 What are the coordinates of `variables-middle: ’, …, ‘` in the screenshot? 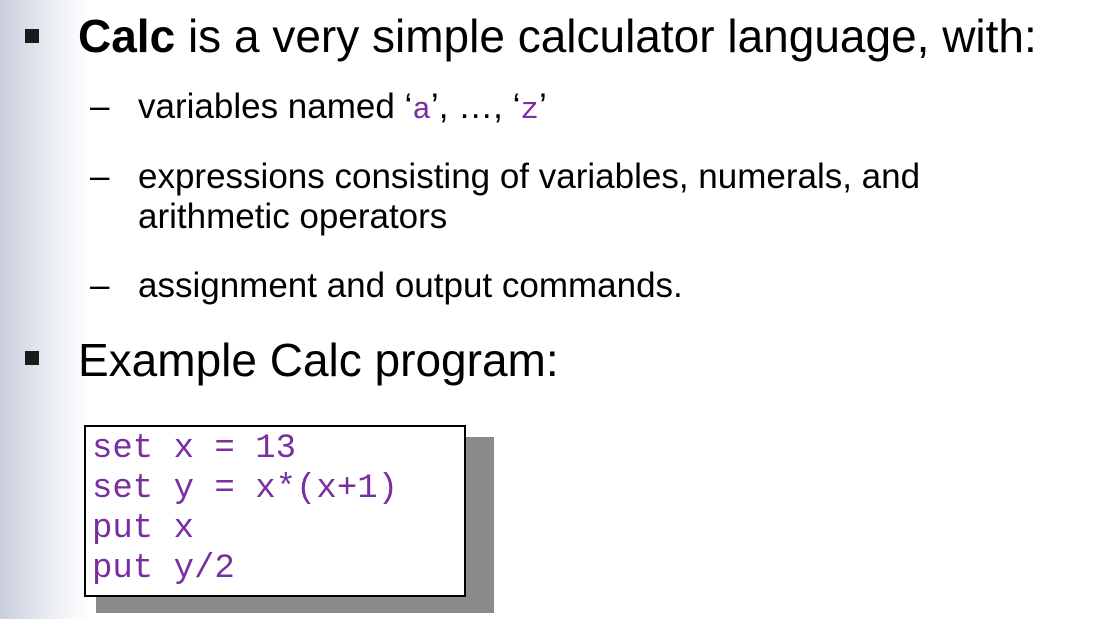 It's located at (475, 106).